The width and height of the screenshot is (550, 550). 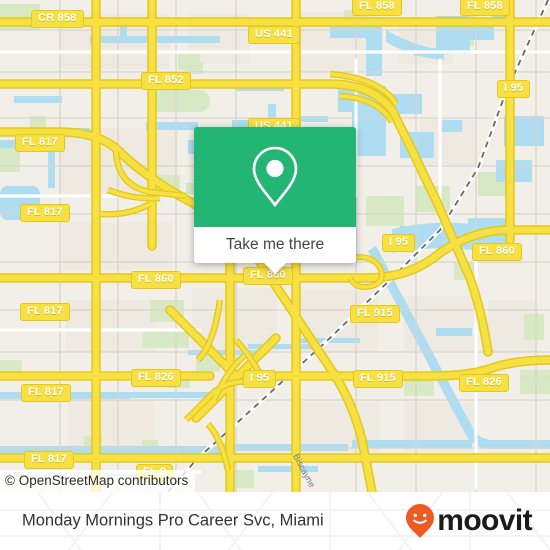 What do you see at coordinates (166, 81) in the screenshot?
I see `road-shield: FL 852` at bounding box center [166, 81].